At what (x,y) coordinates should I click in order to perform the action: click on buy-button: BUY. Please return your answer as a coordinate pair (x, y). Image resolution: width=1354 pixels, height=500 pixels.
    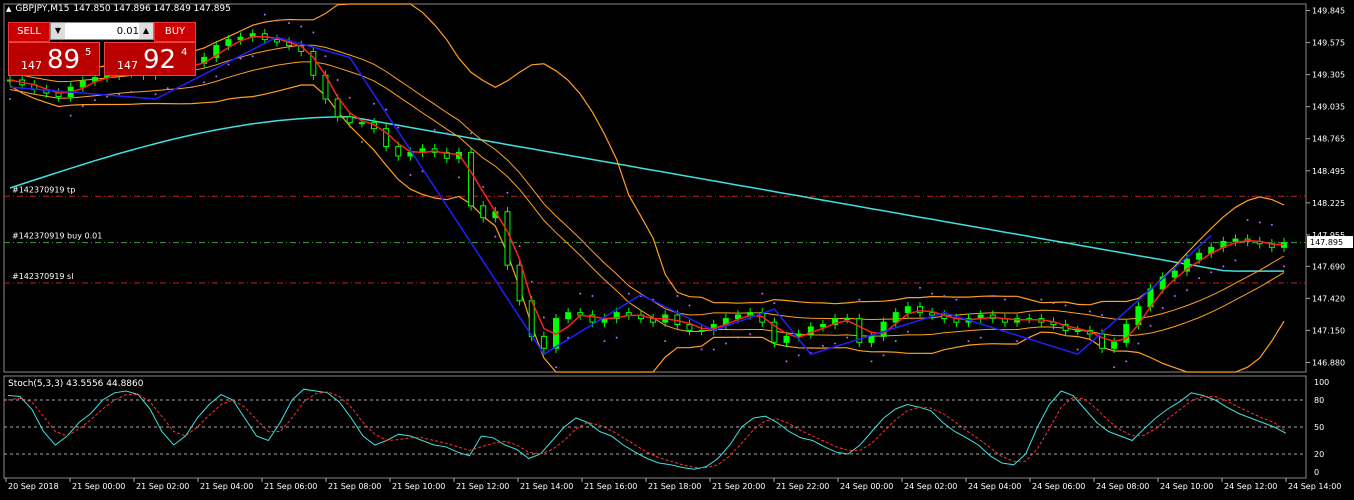
    Looking at the image, I should click on (175, 32).